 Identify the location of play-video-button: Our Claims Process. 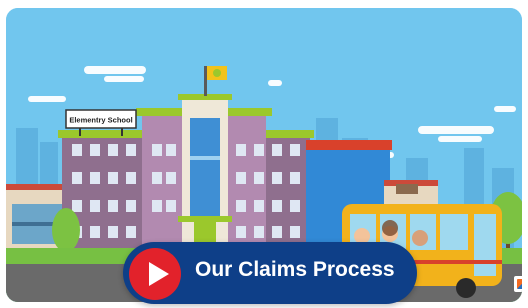
(270, 273).